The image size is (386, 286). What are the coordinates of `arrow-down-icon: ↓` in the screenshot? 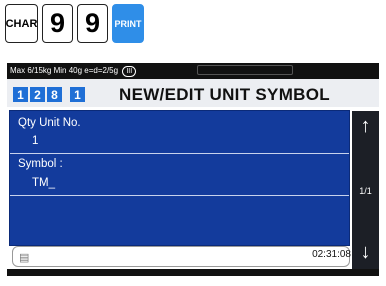 It's located at (365, 252).